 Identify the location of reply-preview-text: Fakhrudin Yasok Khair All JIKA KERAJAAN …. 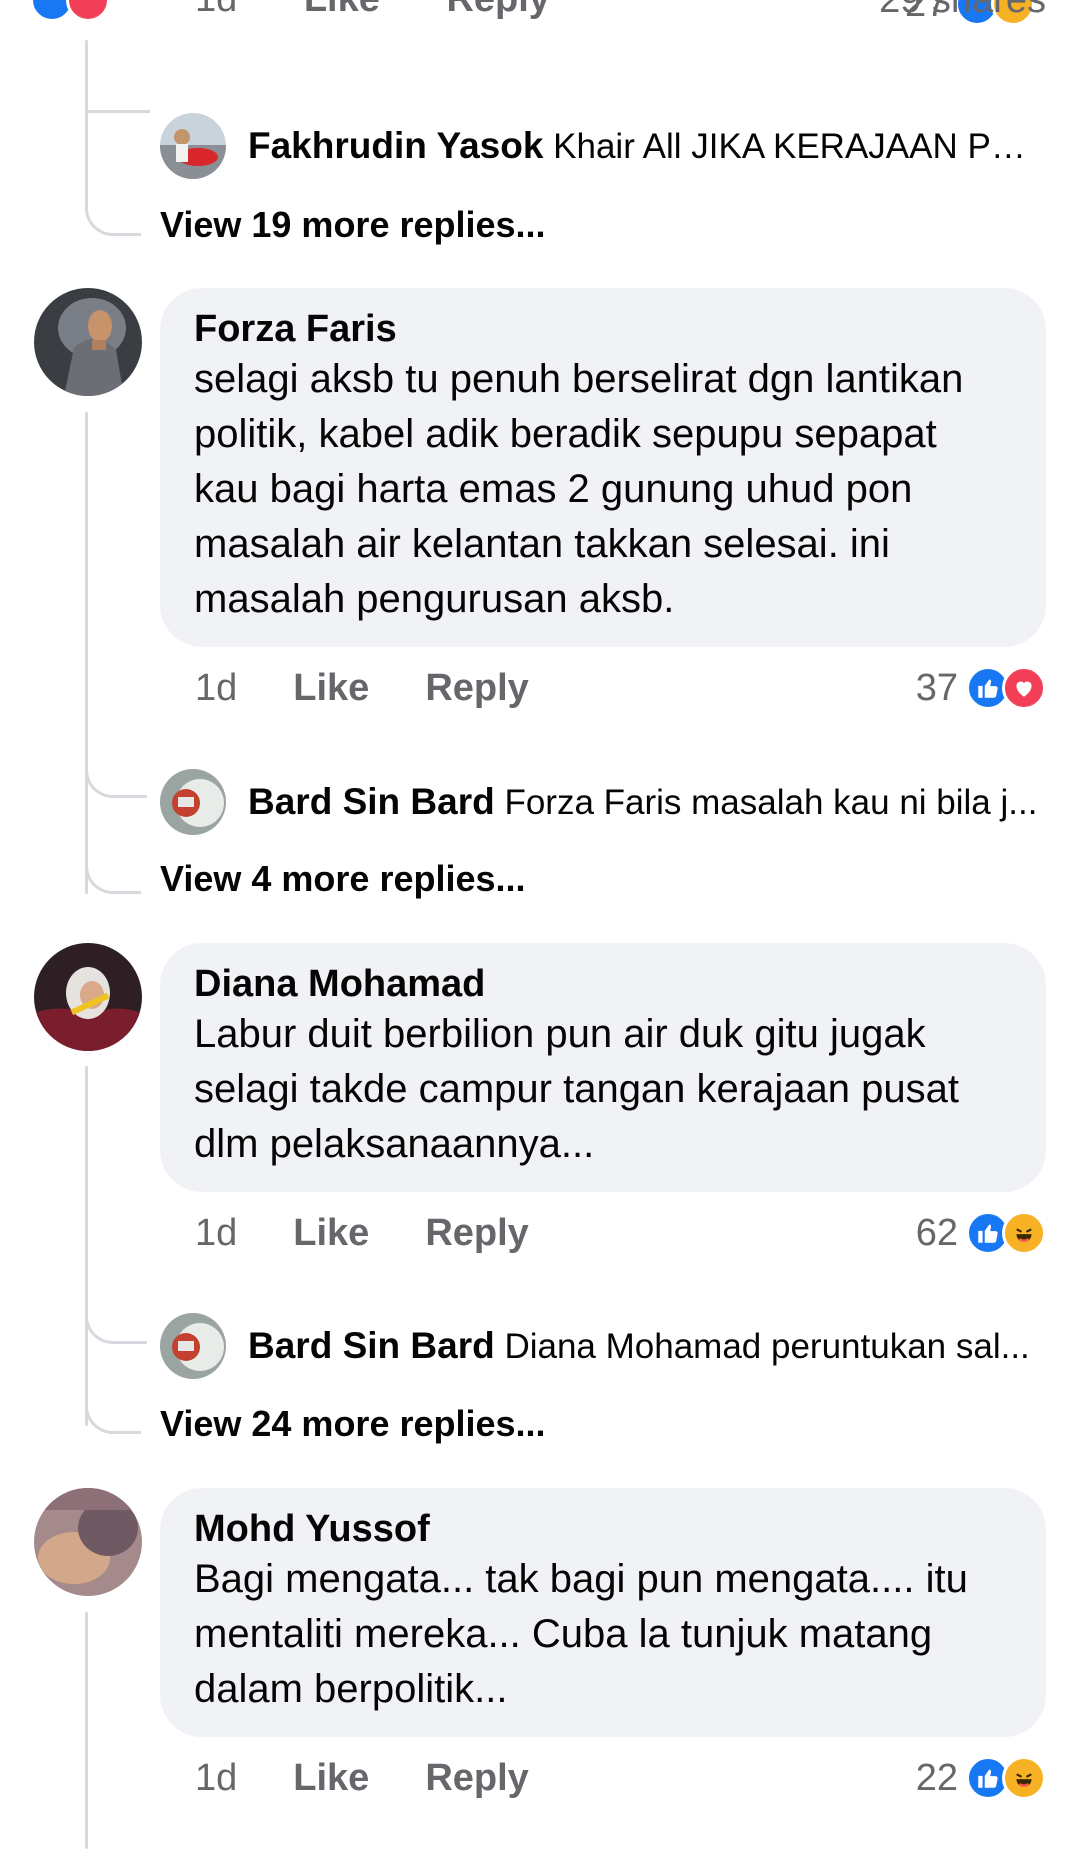
(644, 146).